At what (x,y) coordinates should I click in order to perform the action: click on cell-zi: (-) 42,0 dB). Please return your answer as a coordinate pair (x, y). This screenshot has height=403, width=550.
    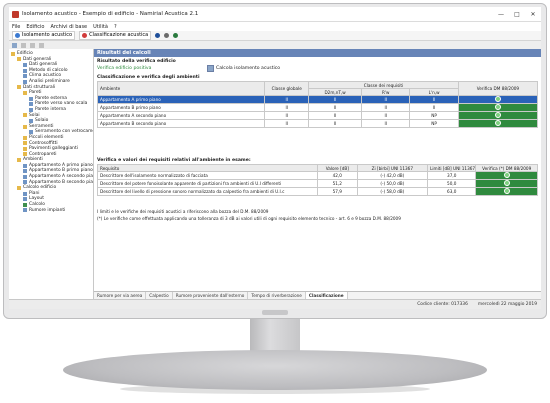
    Looking at the image, I should click on (392, 175).